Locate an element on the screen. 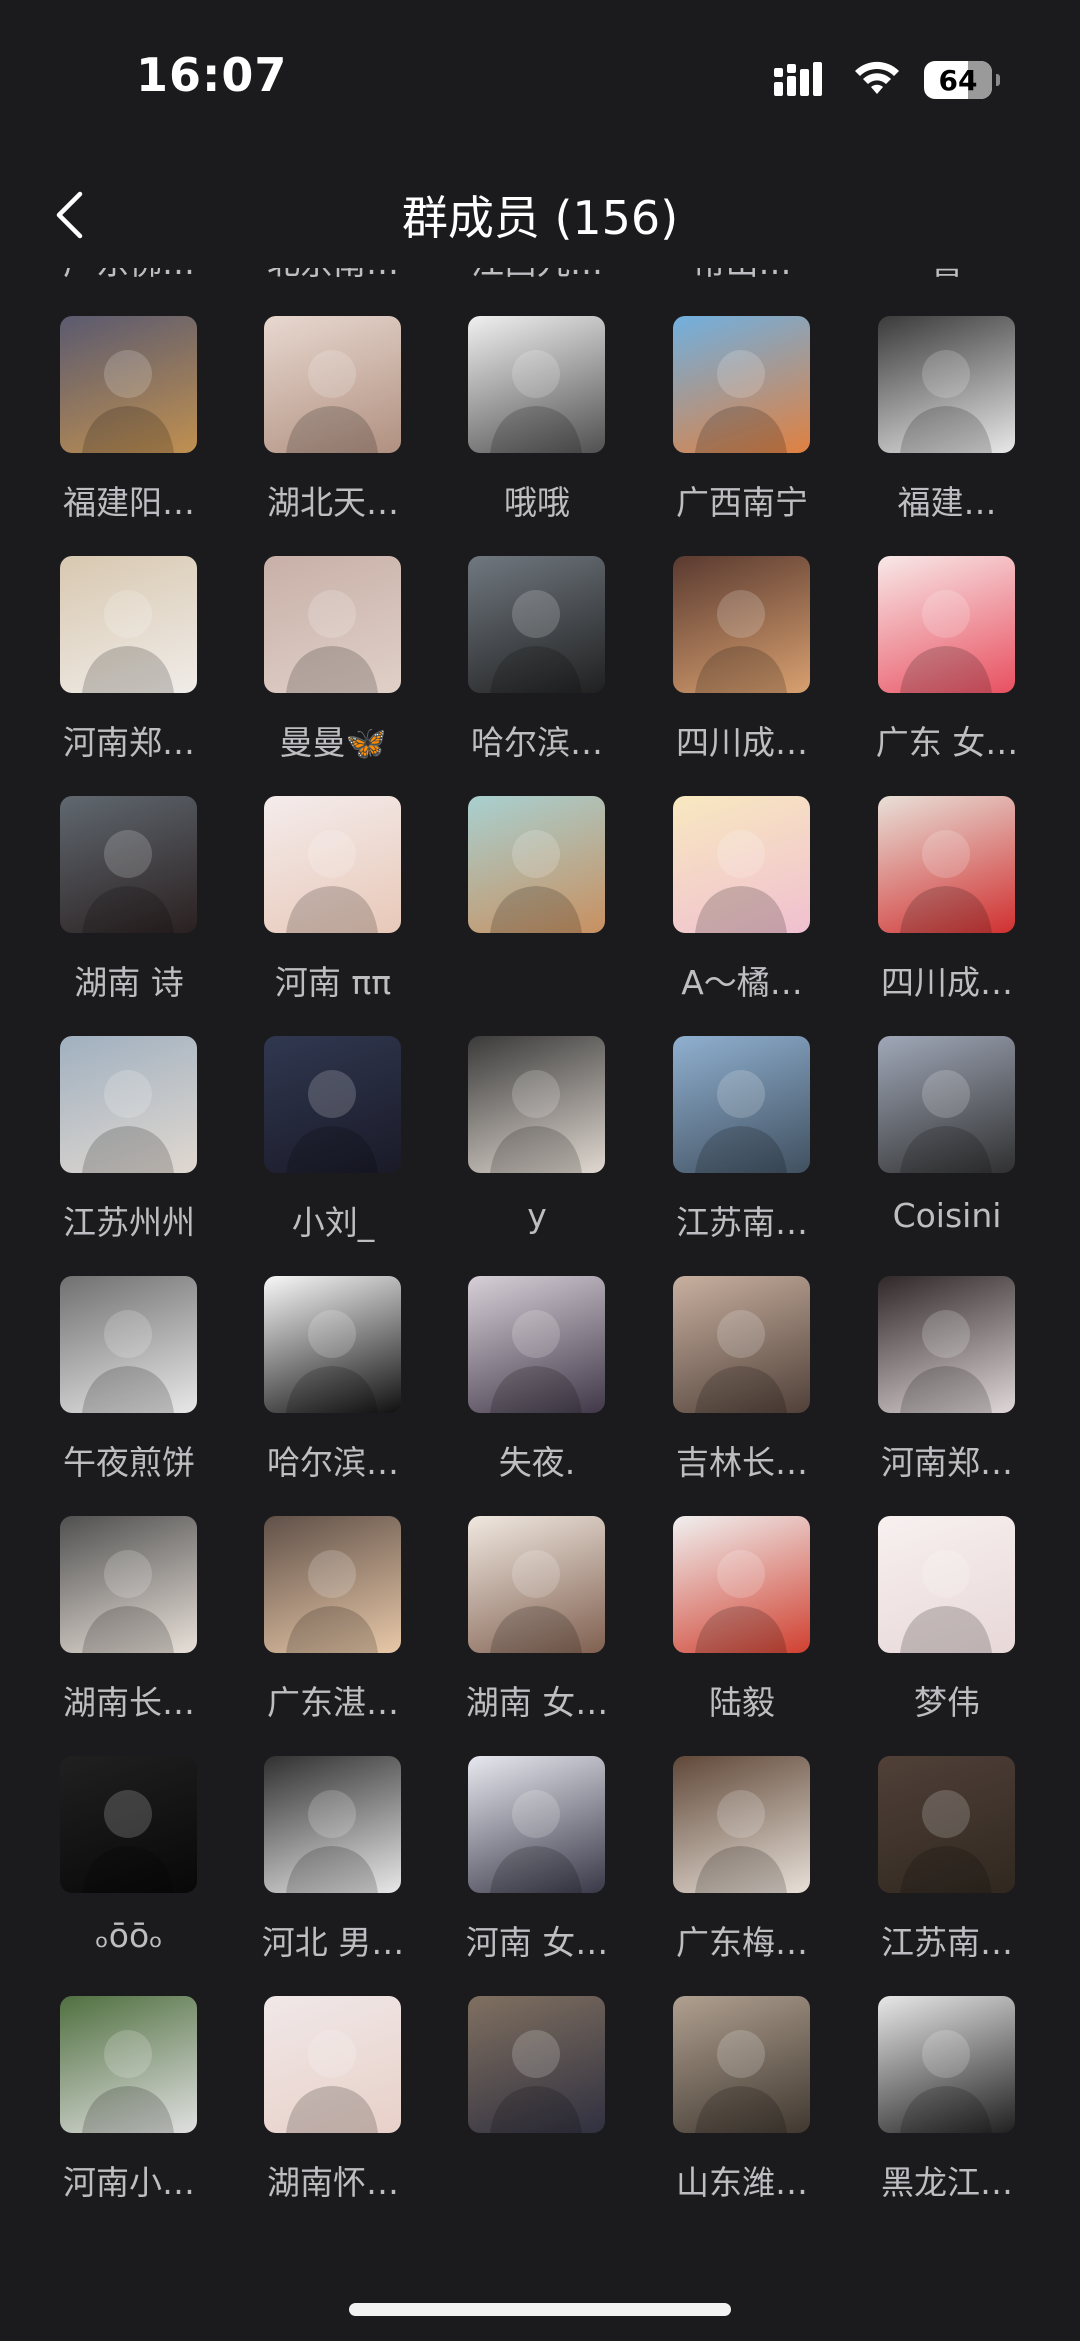 The width and height of the screenshot is (1080, 2341). member-item: 陆毅 is located at coordinates (742, 1626).